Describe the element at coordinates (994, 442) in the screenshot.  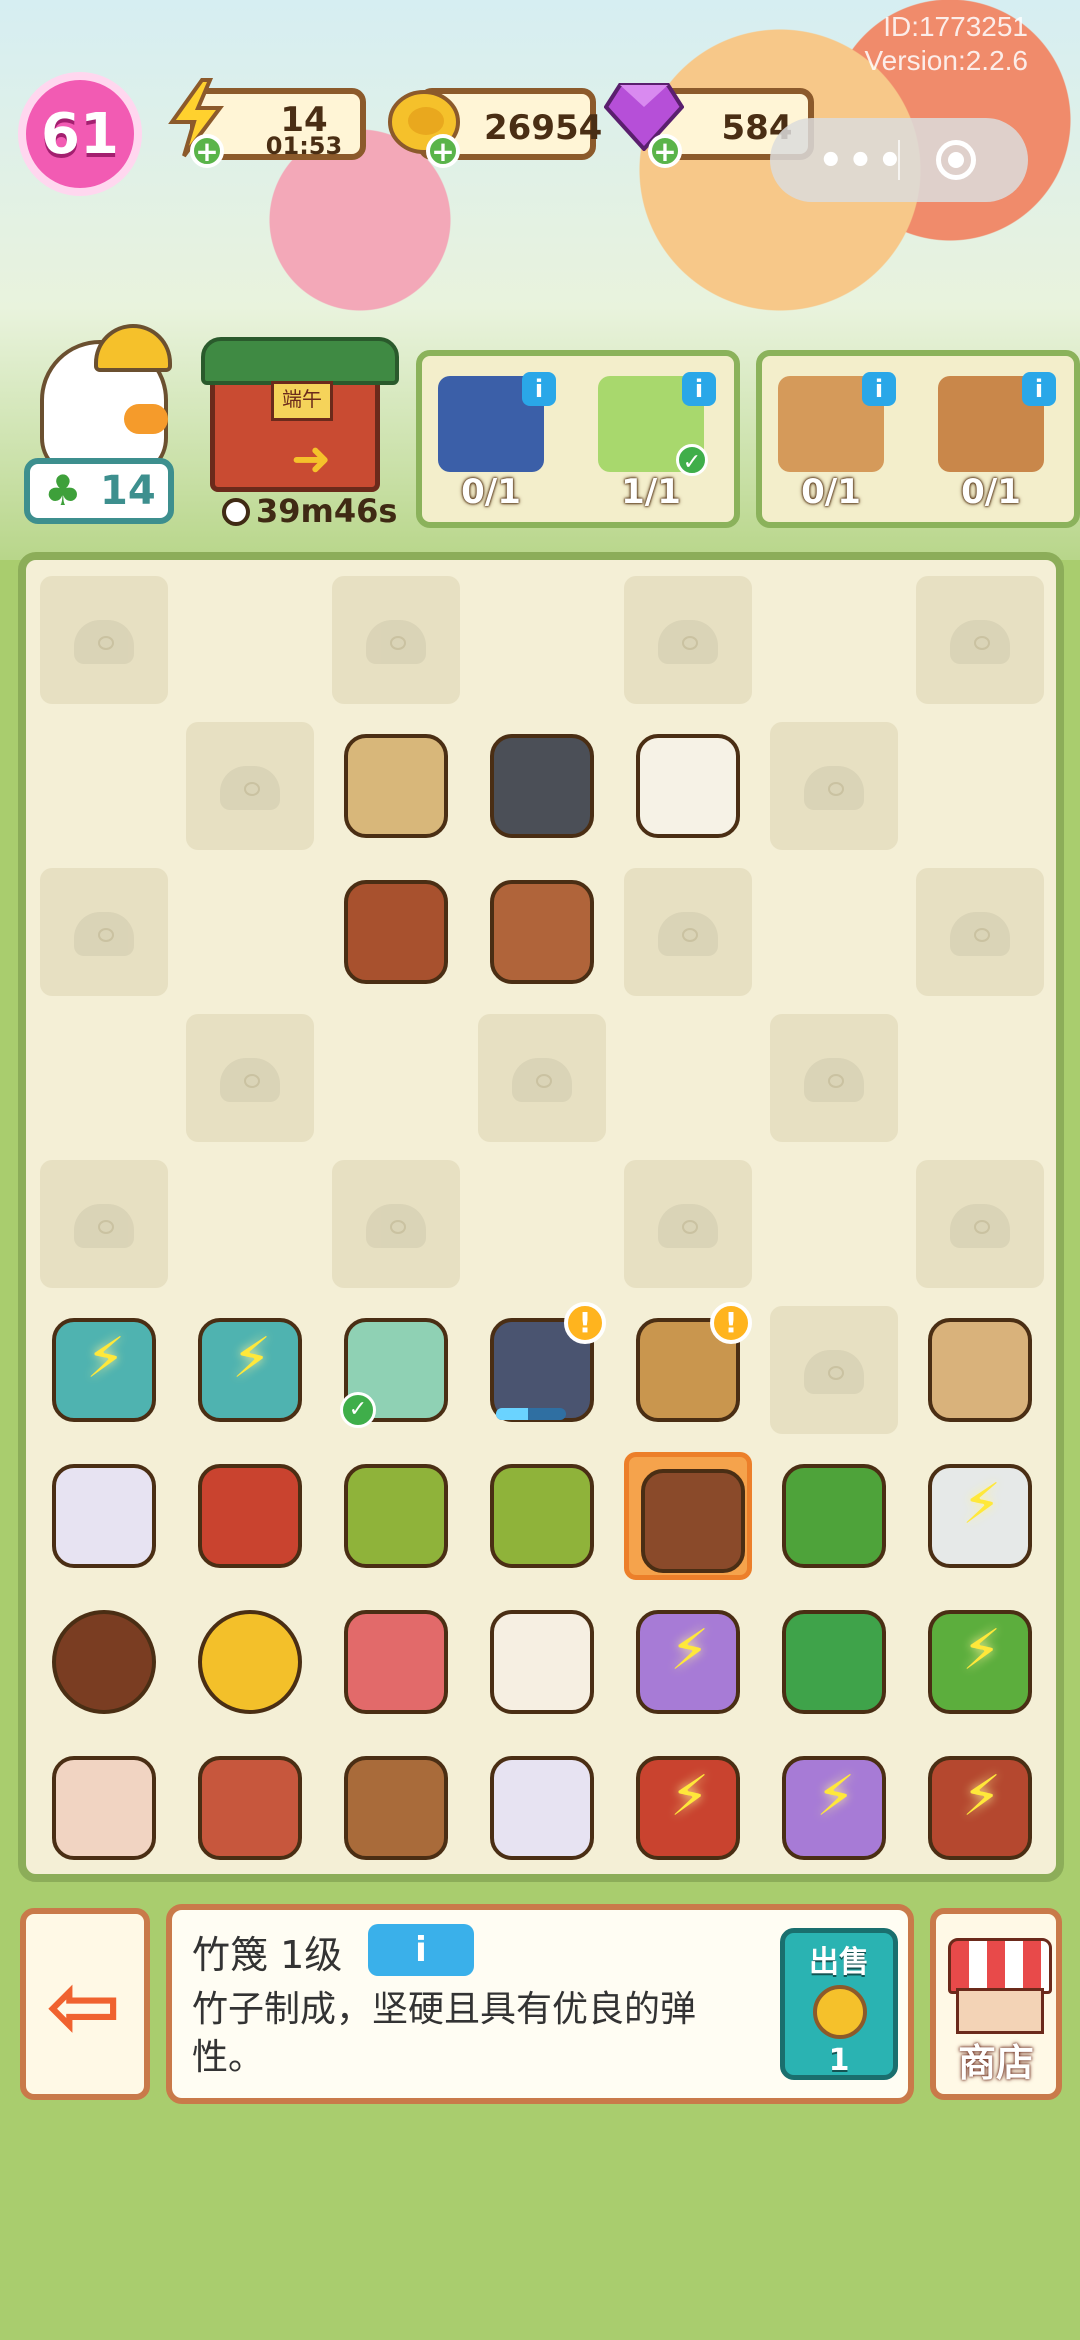
I see `order-item-wood-pile: i 0/1` at that location.